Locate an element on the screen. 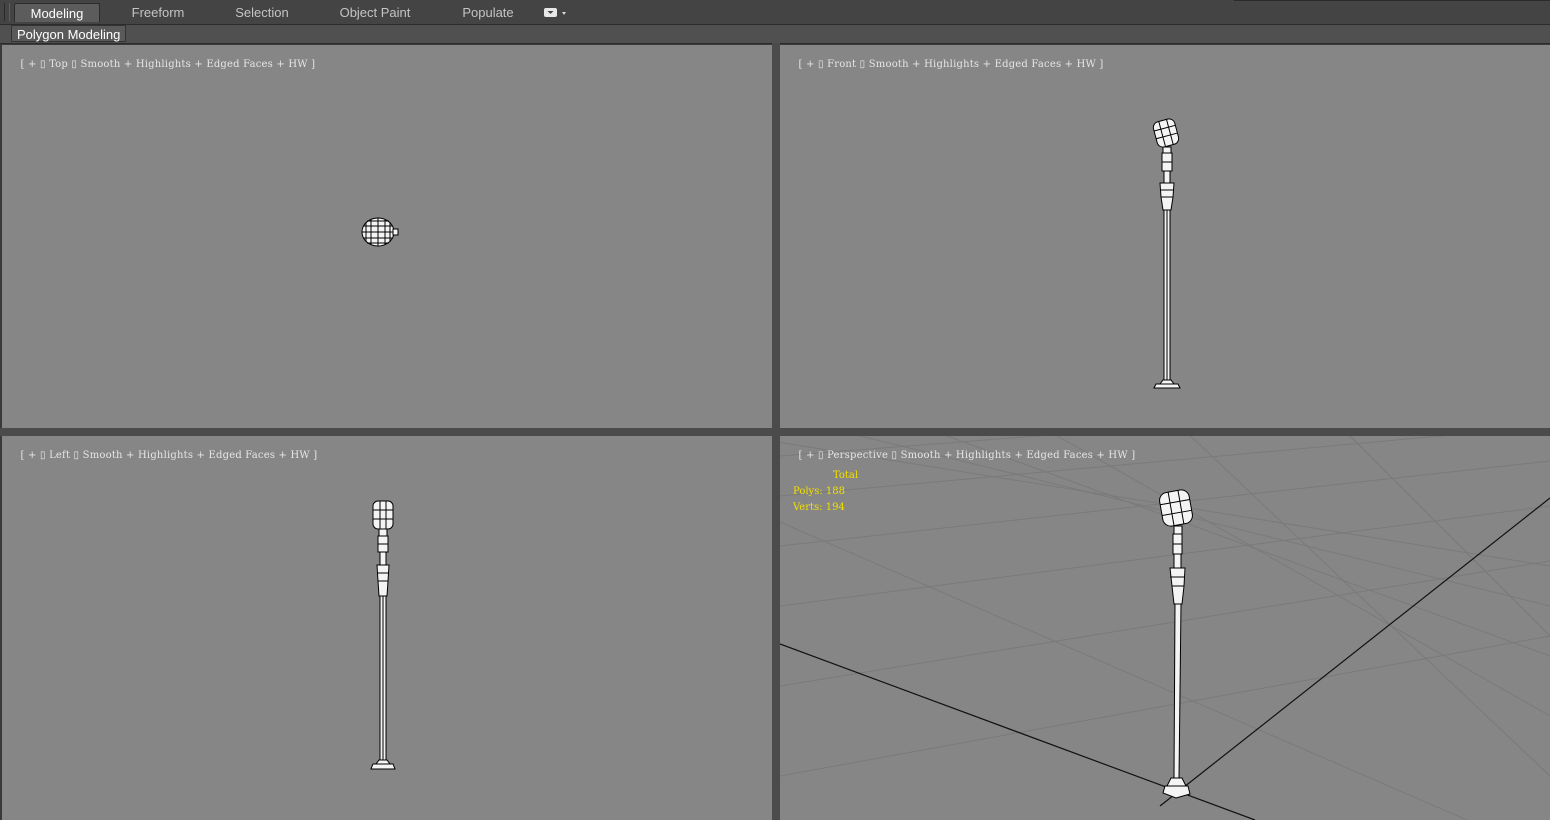 The height and width of the screenshot is (820, 1550). tab-freeform: Freeform is located at coordinates (158, 12).